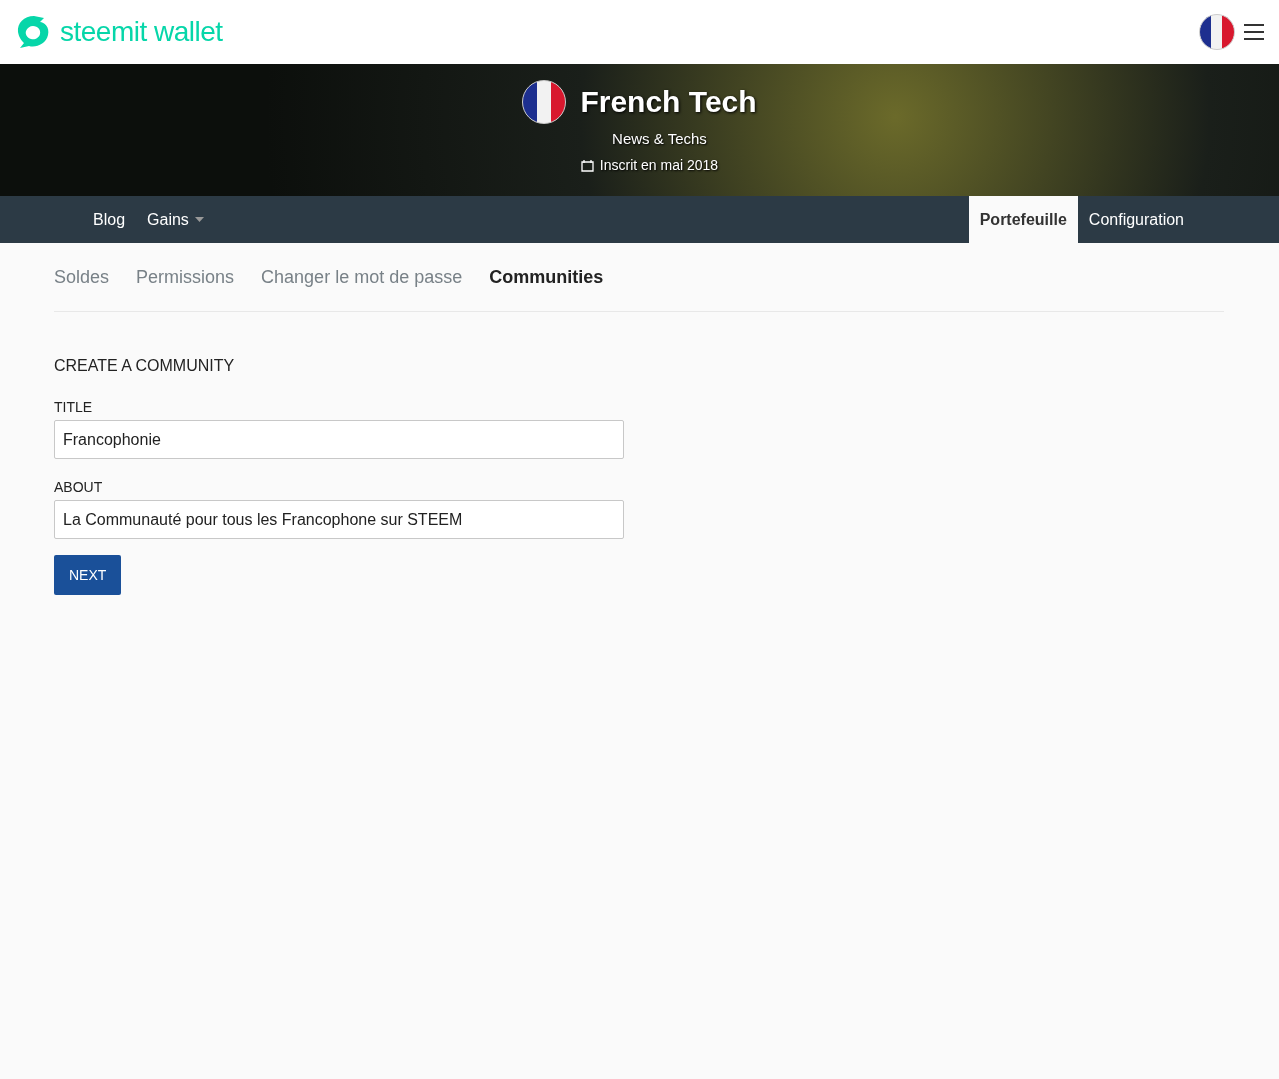  I want to click on wallet-tab: Soldes, so click(82, 277).